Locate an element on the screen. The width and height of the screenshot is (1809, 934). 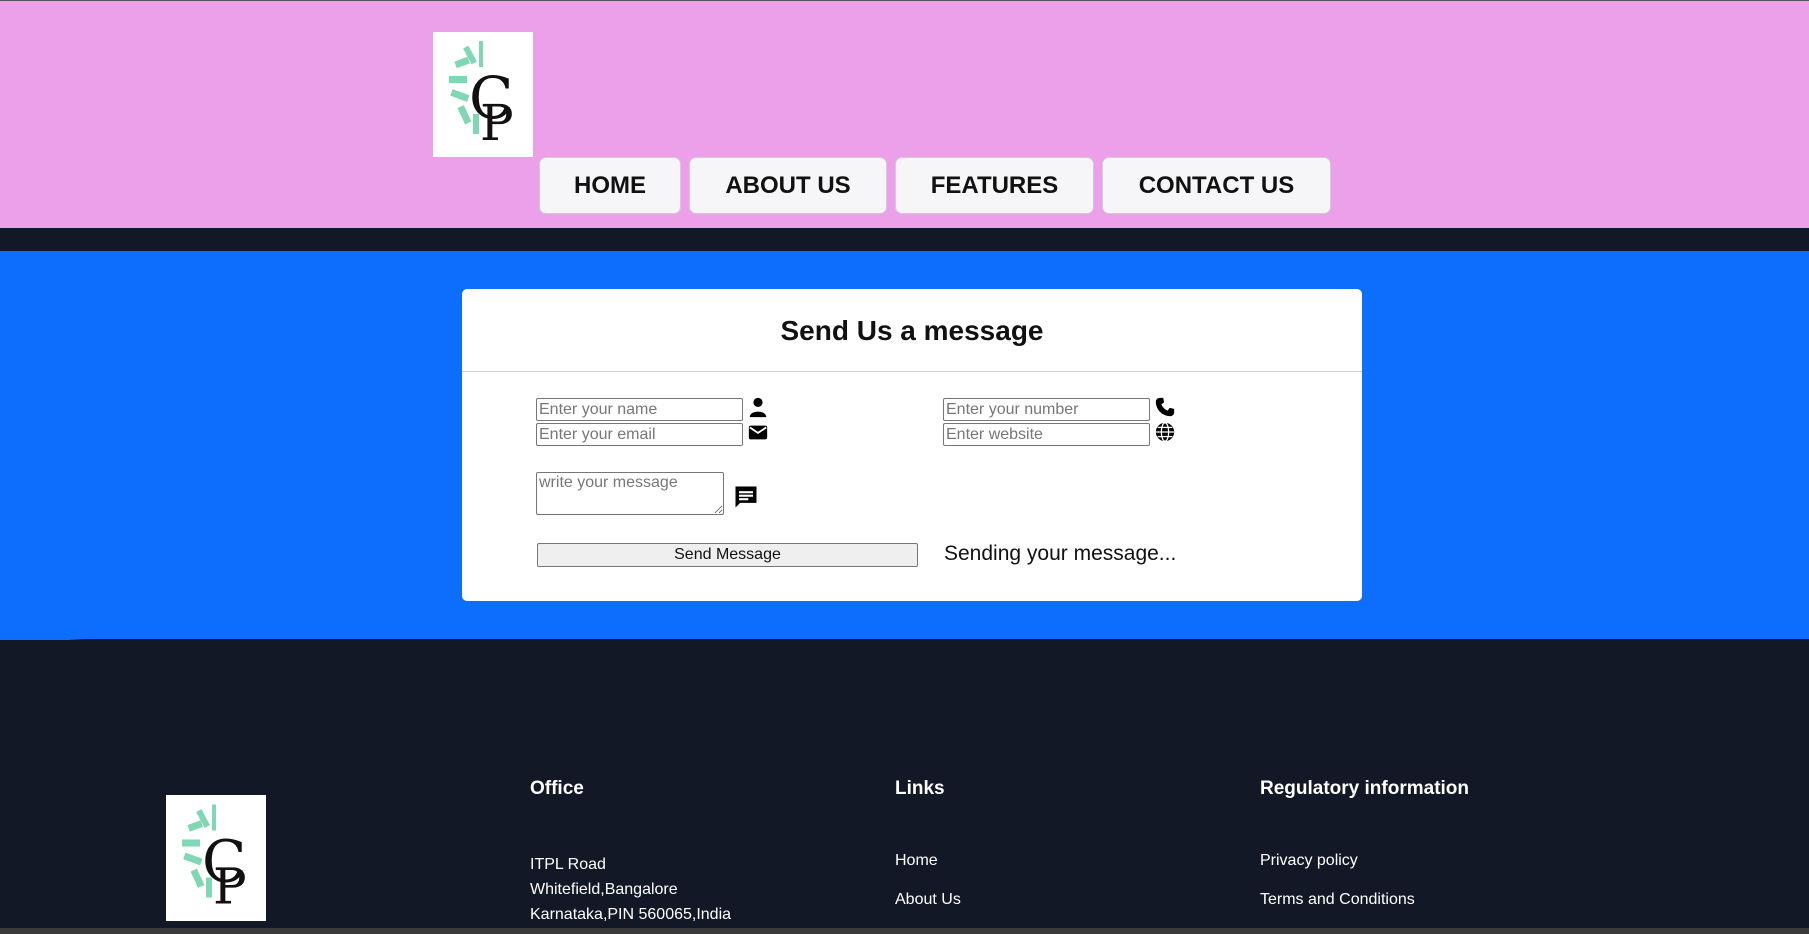
footer-link-about: About Us is located at coordinates (928, 900).